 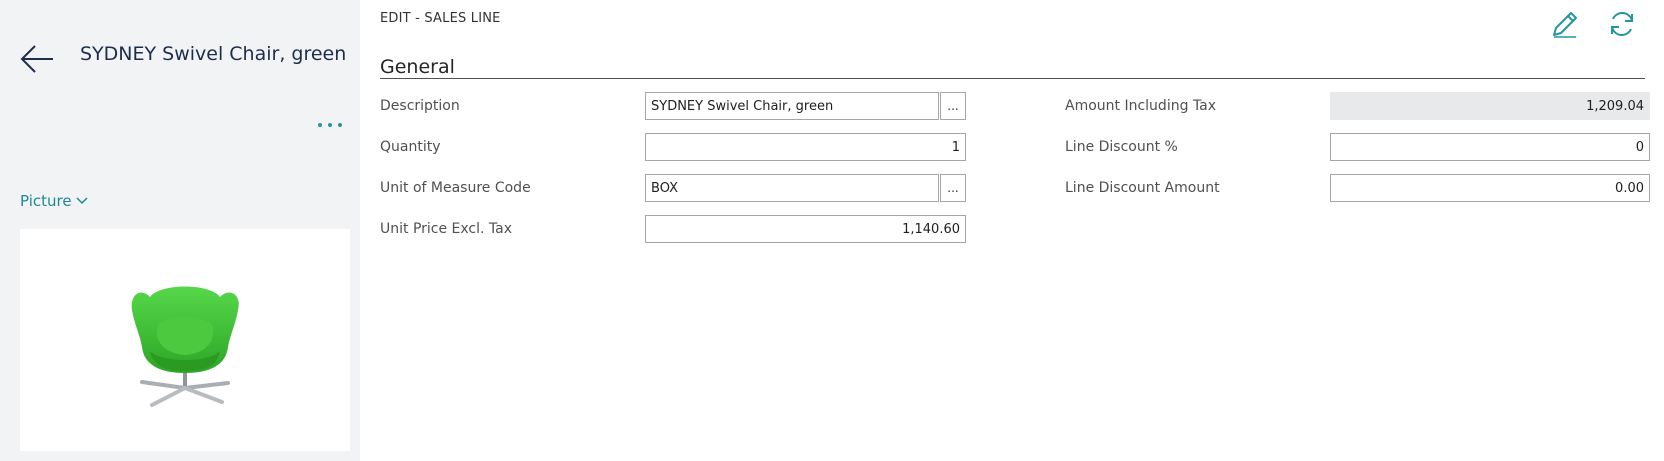 I want to click on more-options-button, so click(x=330, y=125).